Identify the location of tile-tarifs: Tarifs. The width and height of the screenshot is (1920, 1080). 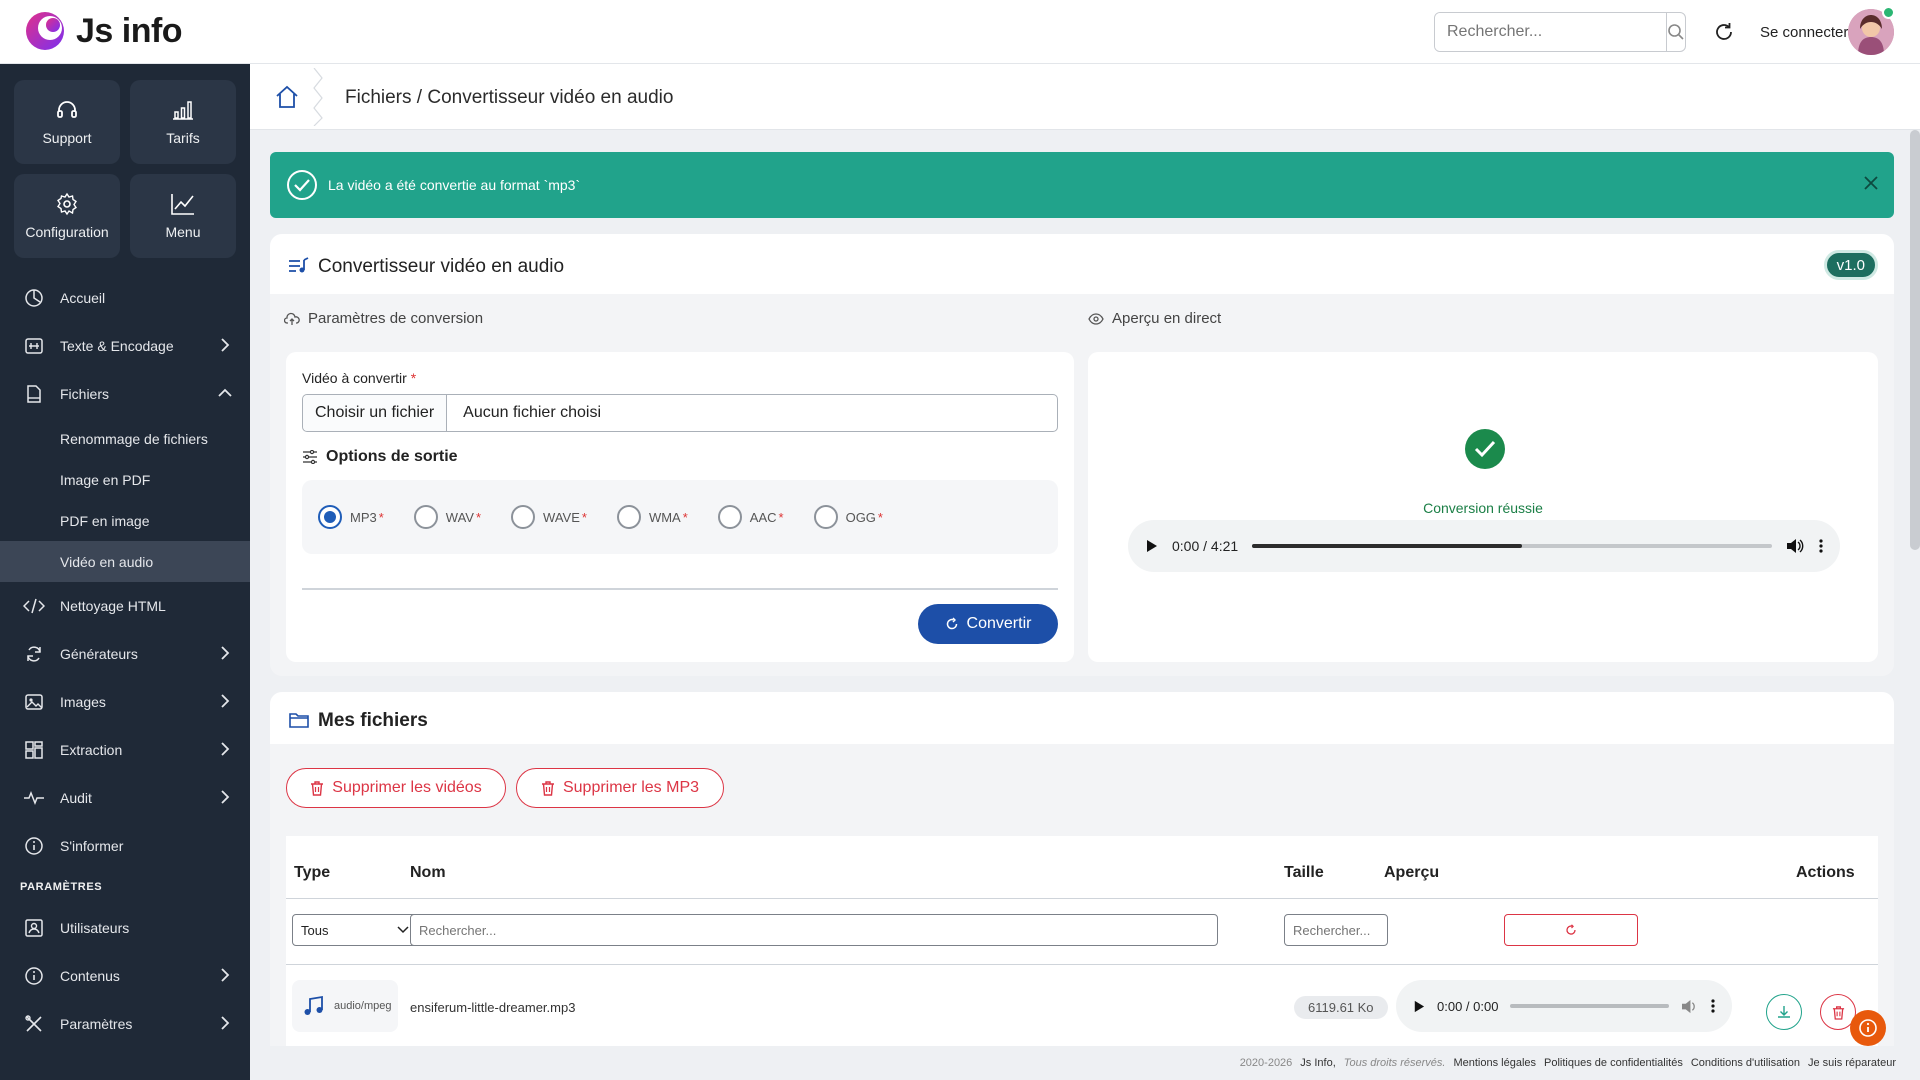
(183, 122).